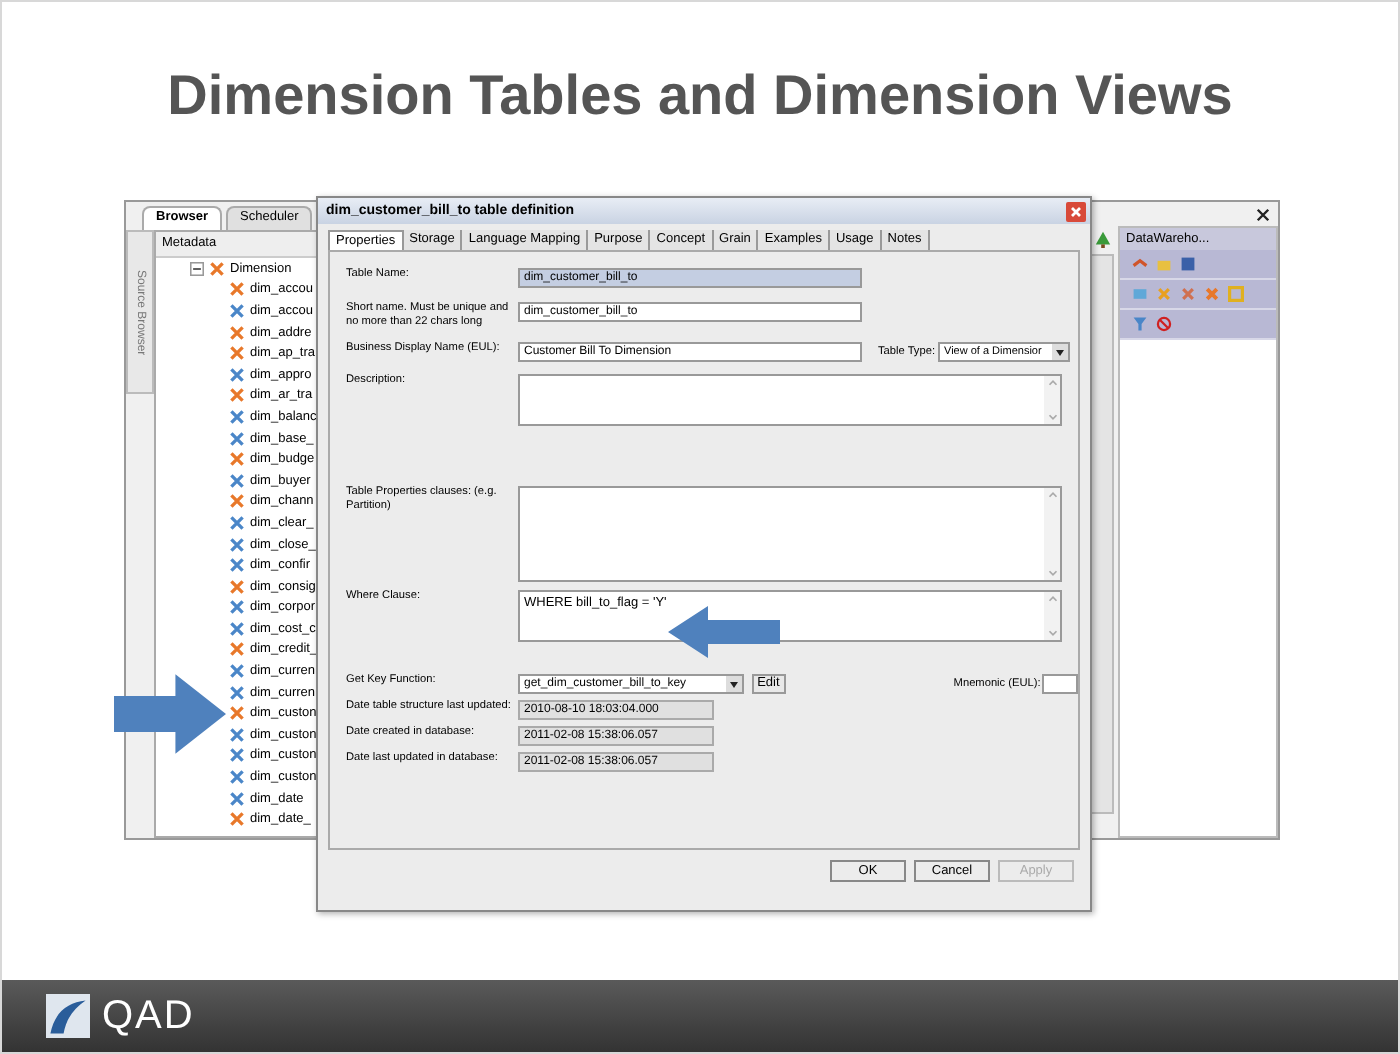  I want to click on input-field, so click(1060, 684).